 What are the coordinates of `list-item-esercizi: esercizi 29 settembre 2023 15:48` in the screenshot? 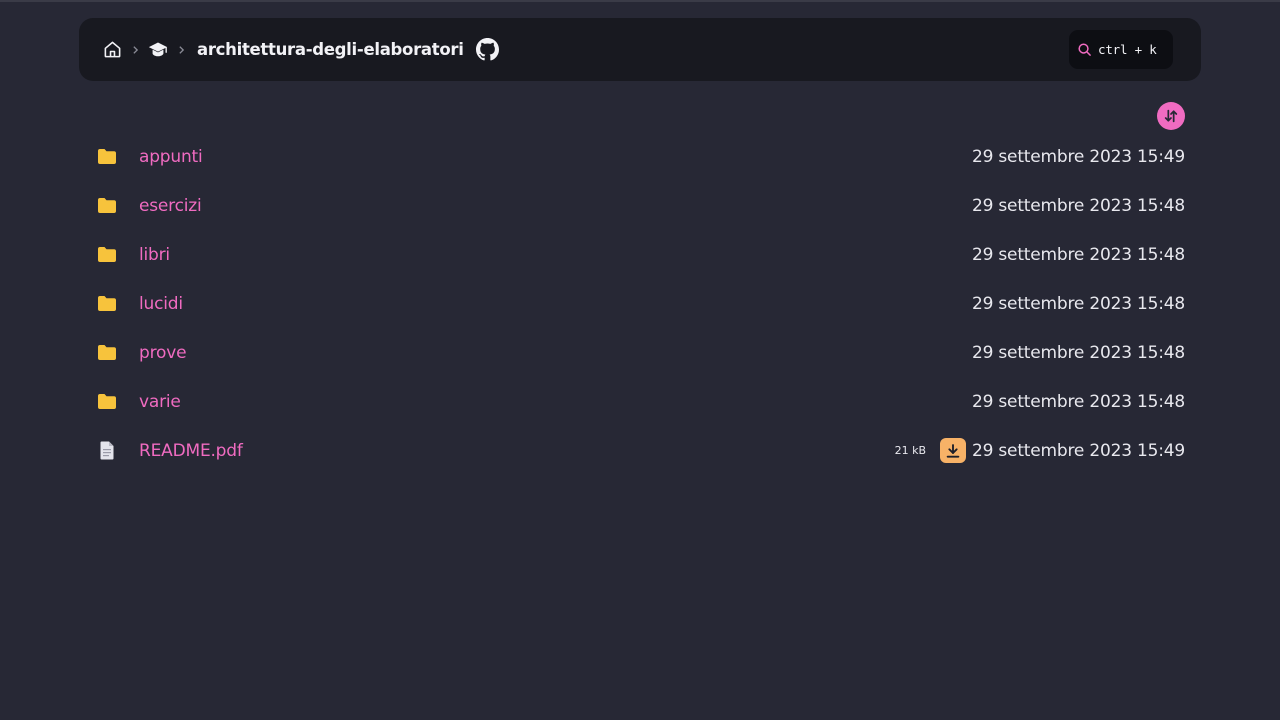 It's located at (640, 205).